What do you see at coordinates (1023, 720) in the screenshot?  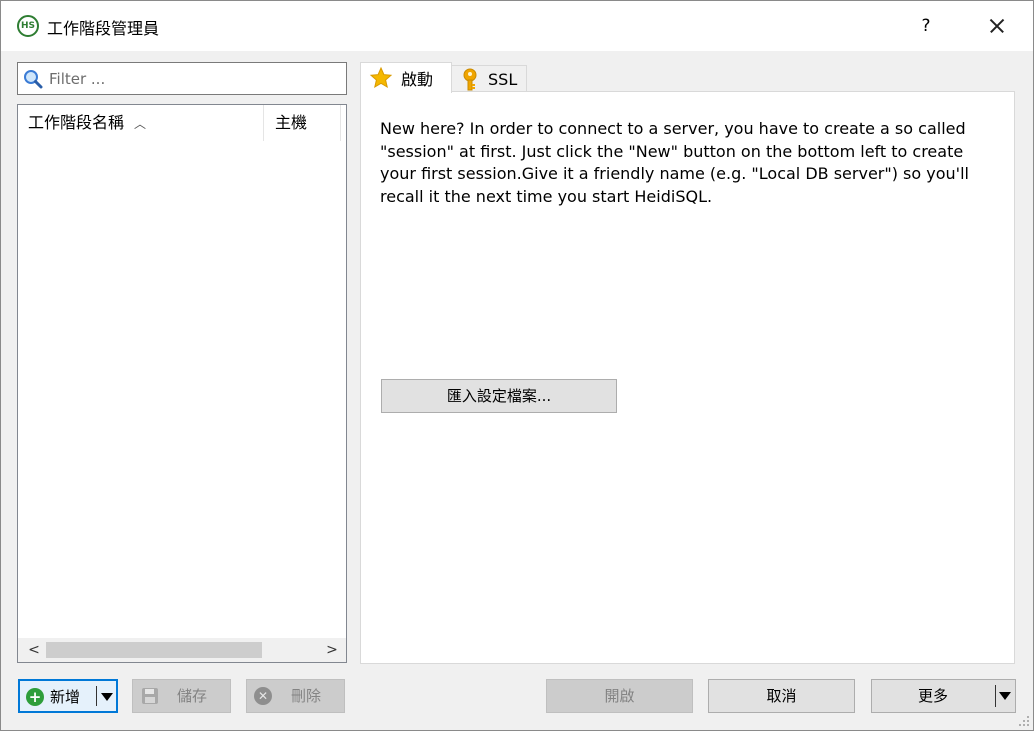 I see `resize-grip-icon` at bounding box center [1023, 720].